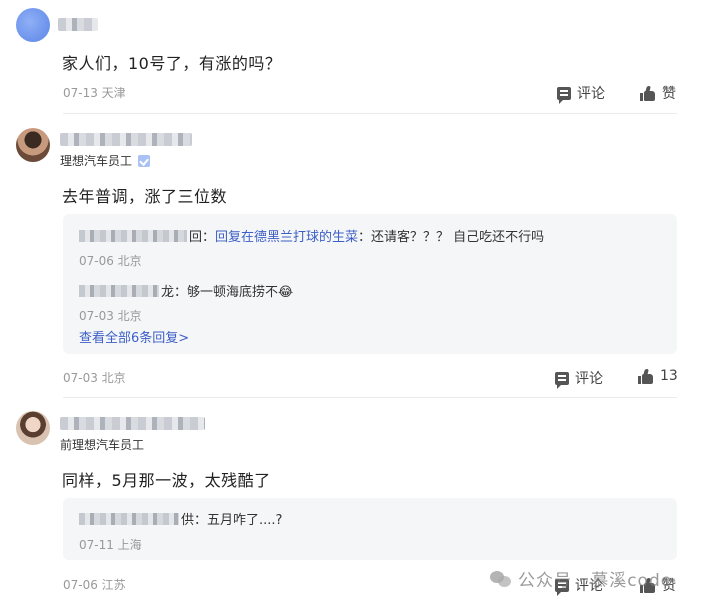 The height and width of the screenshot is (605, 720). I want to click on reply-username-suffix: 供, so click(188, 520).